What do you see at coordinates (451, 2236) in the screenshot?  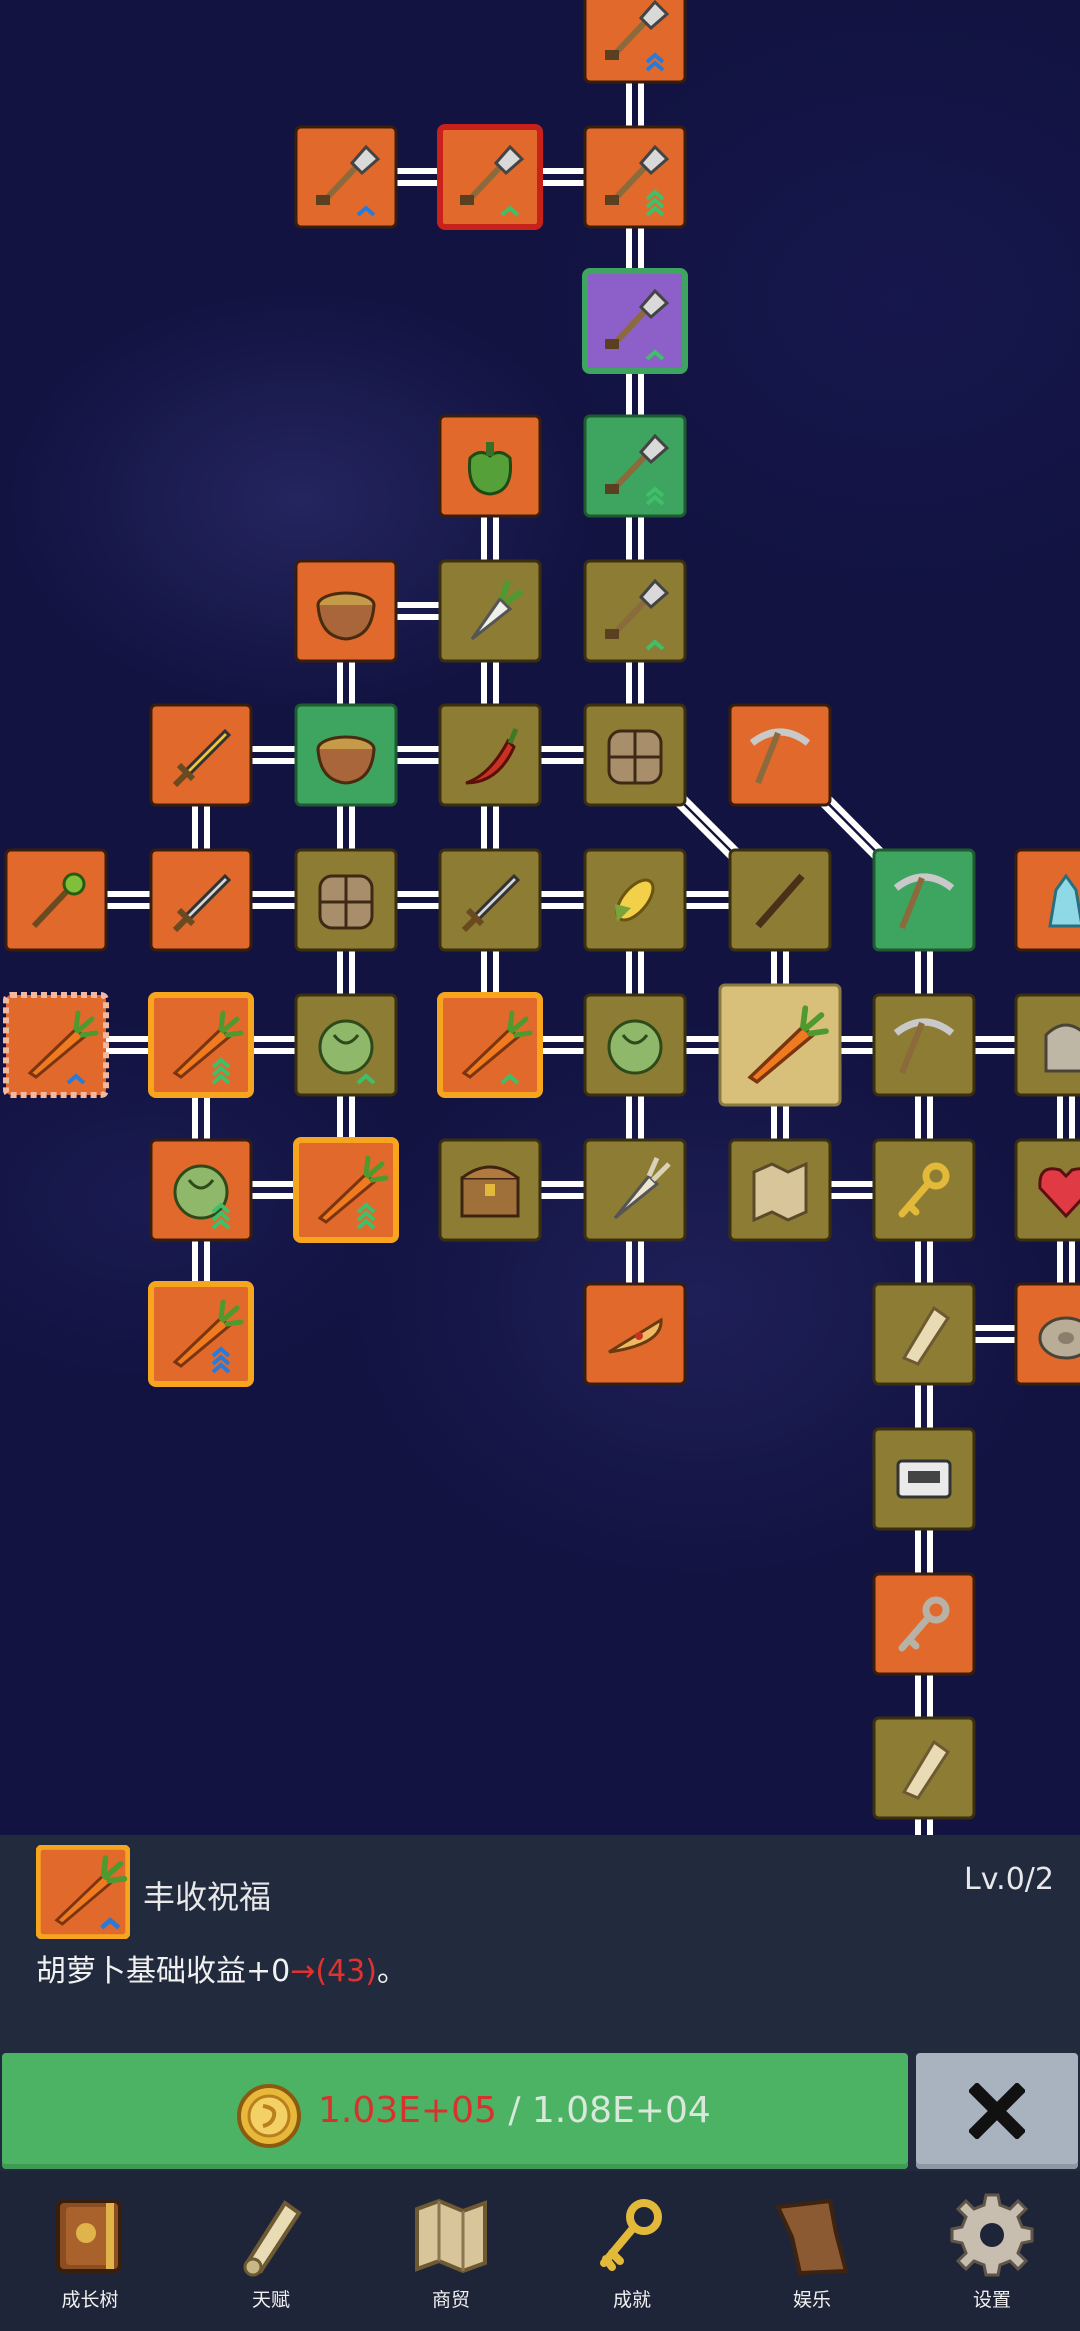 I see `map-icon` at bounding box center [451, 2236].